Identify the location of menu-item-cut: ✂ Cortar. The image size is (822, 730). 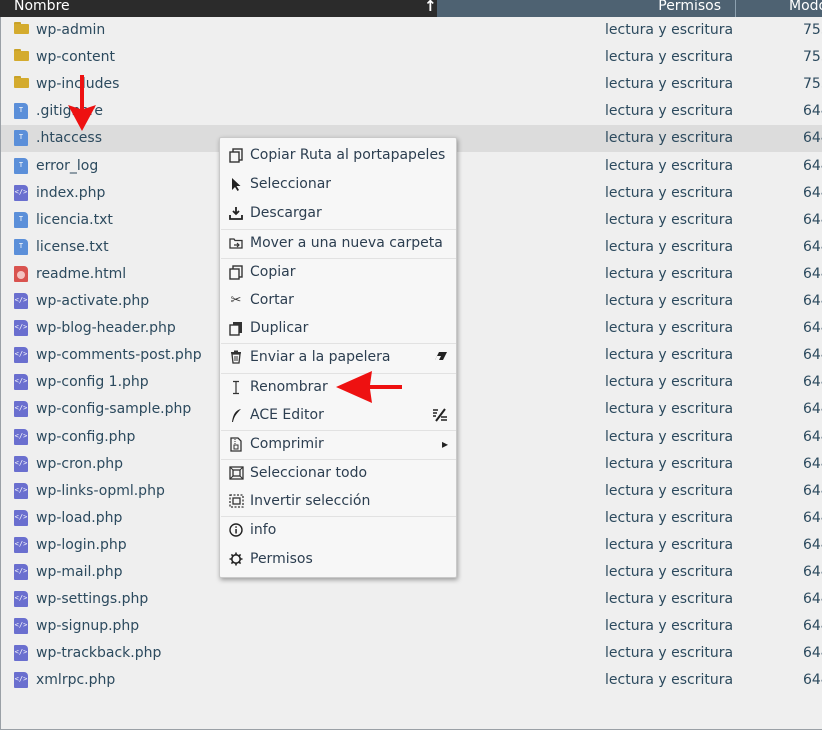
(338, 301).